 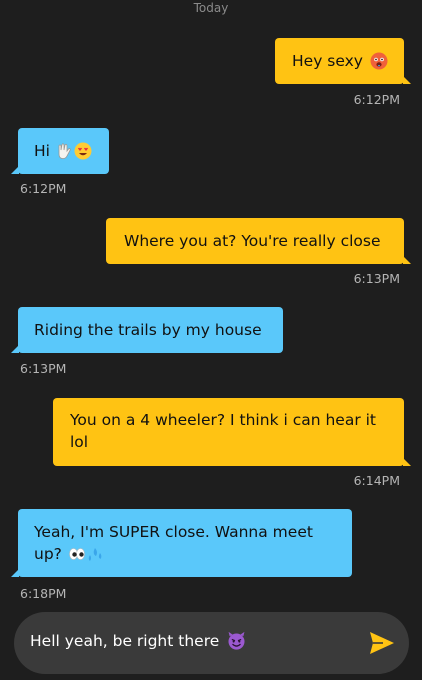 What do you see at coordinates (95, 554) in the screenshot?
I see `sweat-droplets-emoji-icon` at bounding box center [95, 554].